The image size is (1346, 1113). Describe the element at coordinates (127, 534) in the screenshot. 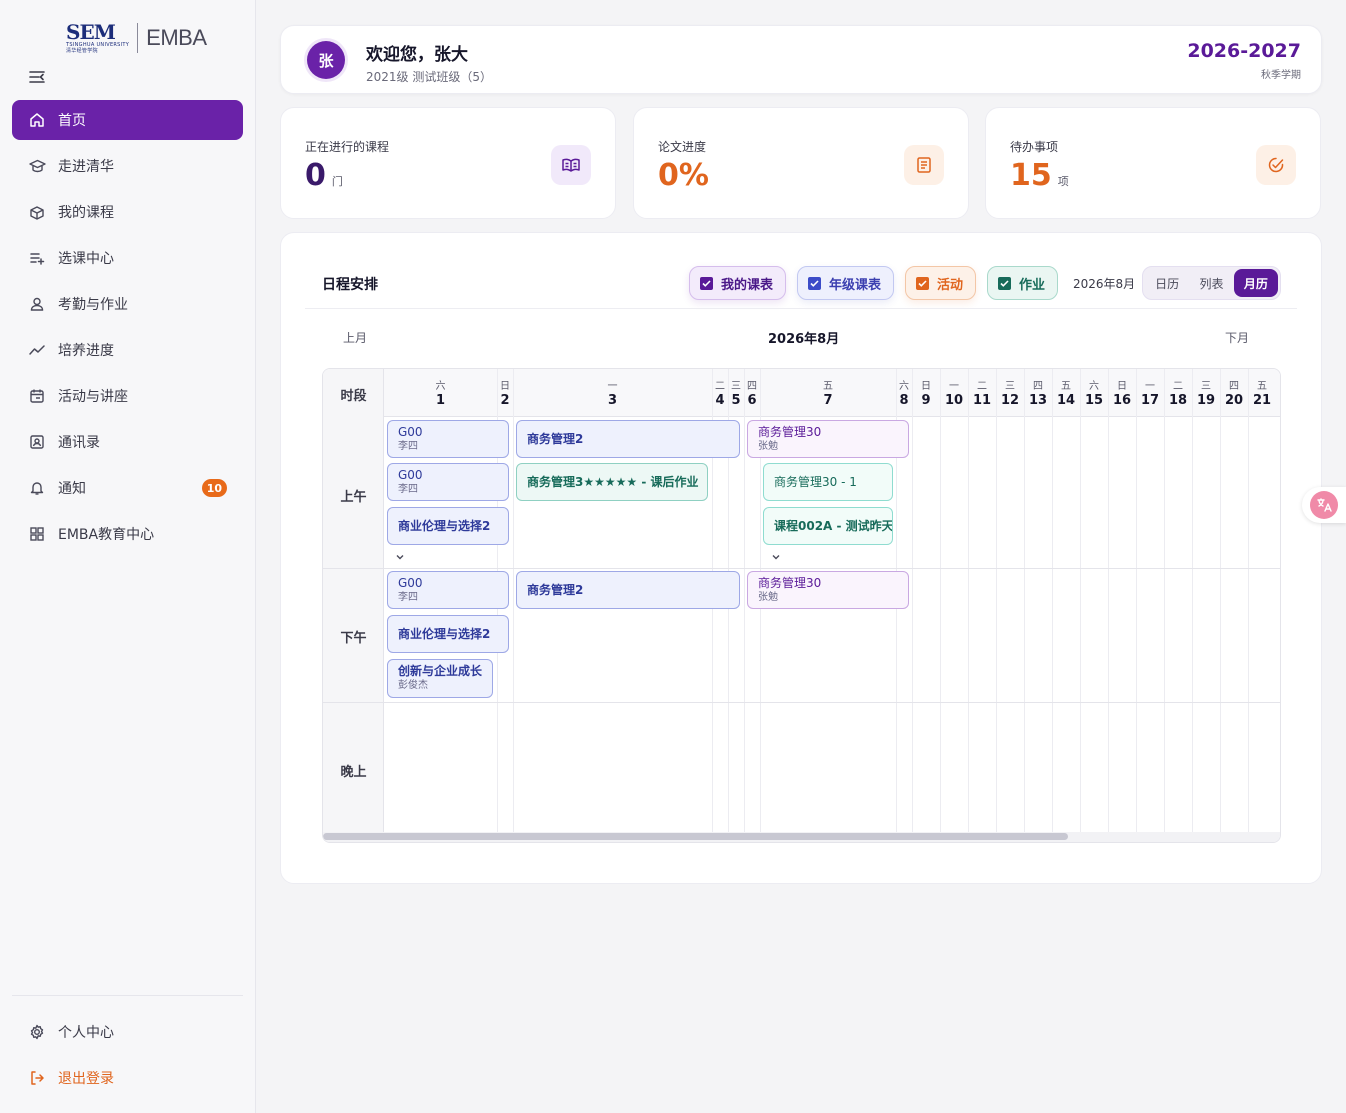

I see `nav-item-emba-center: EMBA教育中心` at that location.